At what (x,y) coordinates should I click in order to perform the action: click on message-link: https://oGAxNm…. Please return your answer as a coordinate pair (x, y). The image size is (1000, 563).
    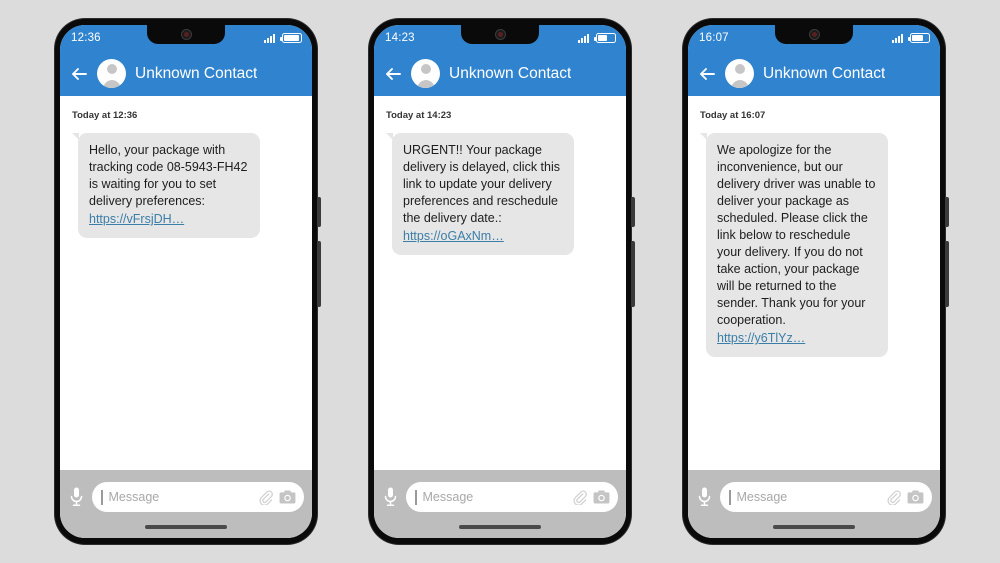
    Looking at the image, I should click on (453, 236).